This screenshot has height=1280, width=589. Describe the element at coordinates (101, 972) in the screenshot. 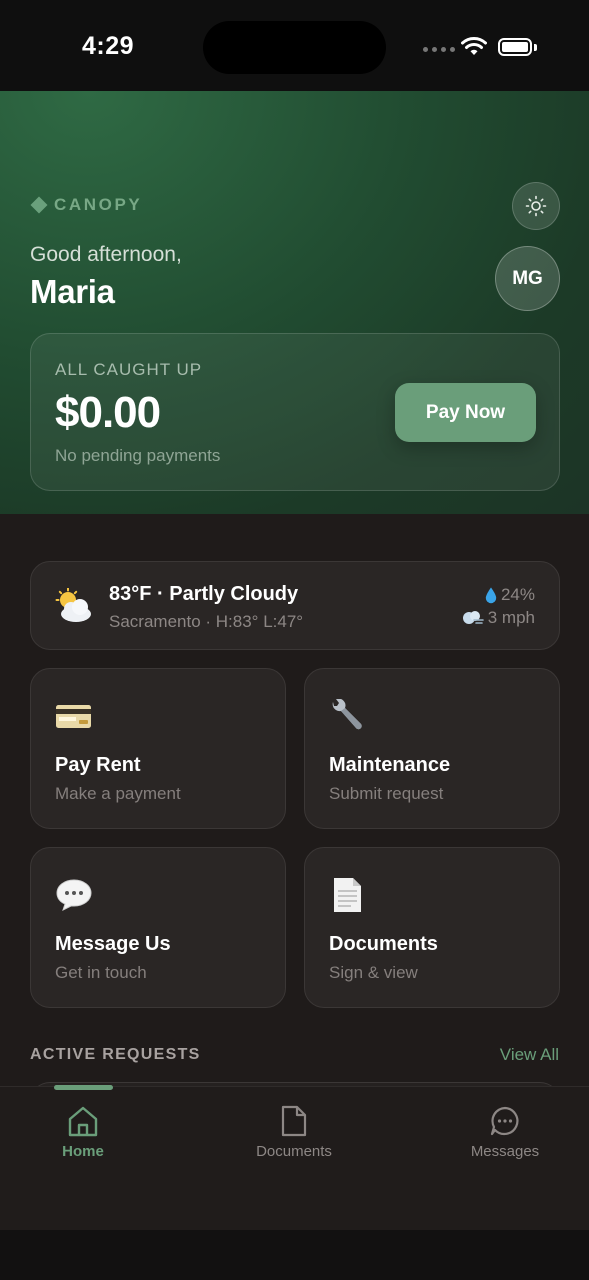

I see `tile-subtitle: Get in touch` at that location.